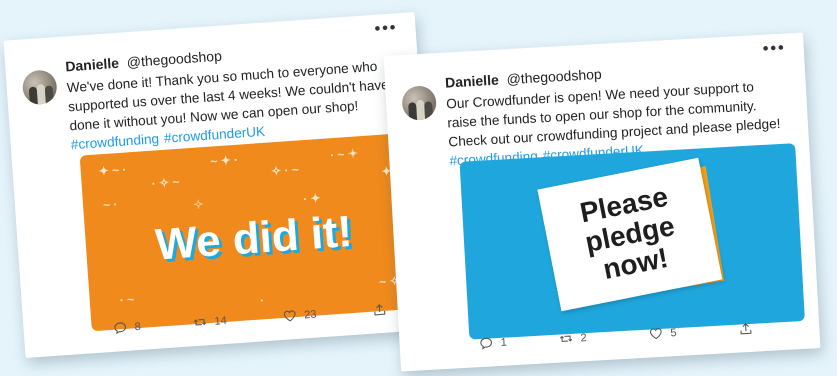 Image resolution: width=837 pixels, height=376 pixels. Describe the element at coordinates (310, 314) in the screenshot. I see `like-count: 23` at that location.